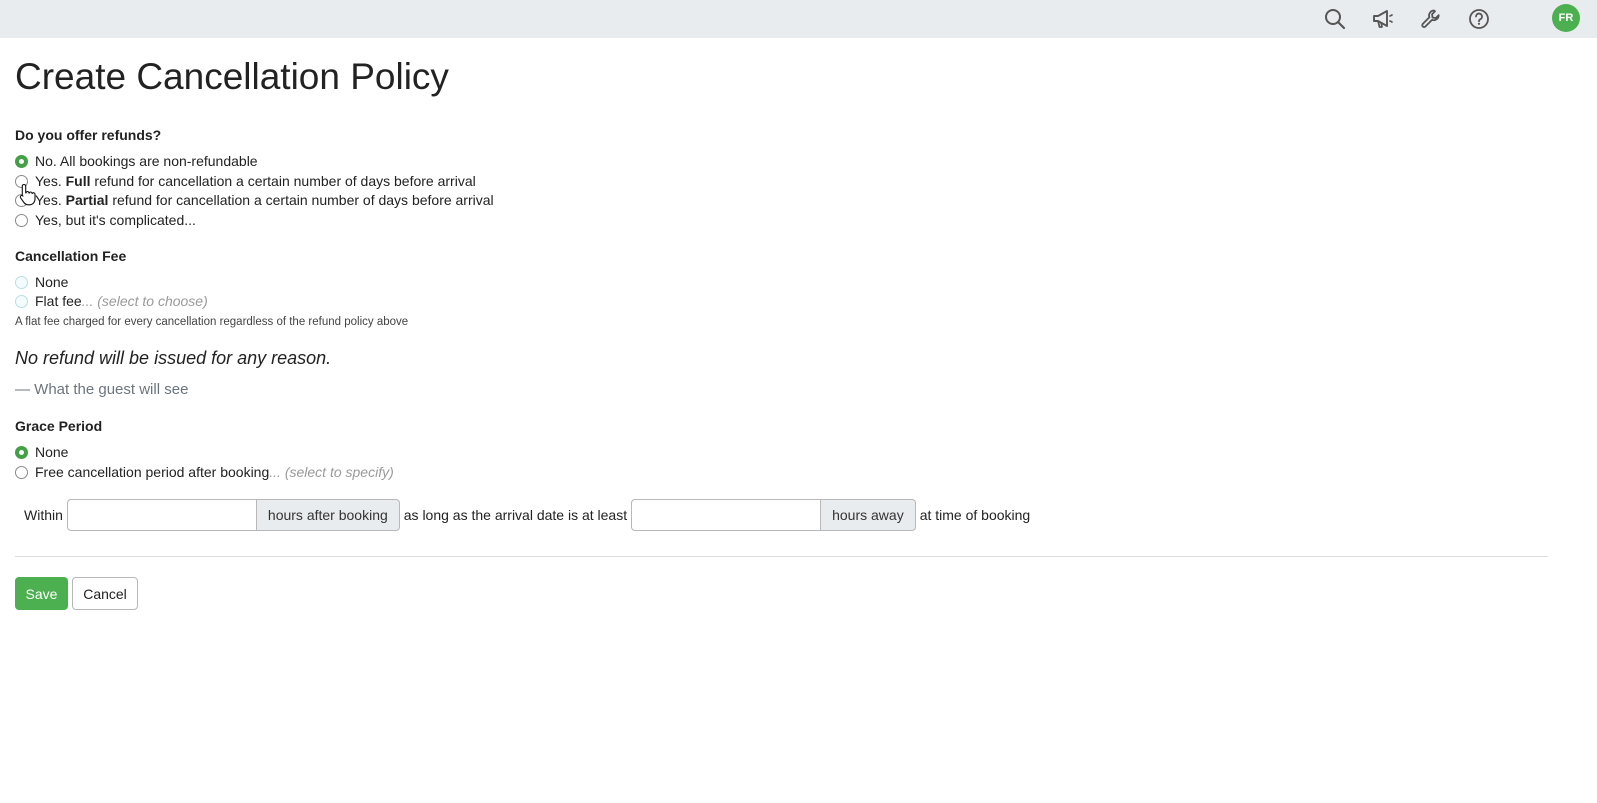 The image size is (1597, 803). What do you see at coordinates (21, 181) in the screenshot?
I see `radio-full-refund` at bounding box center [21, 181].